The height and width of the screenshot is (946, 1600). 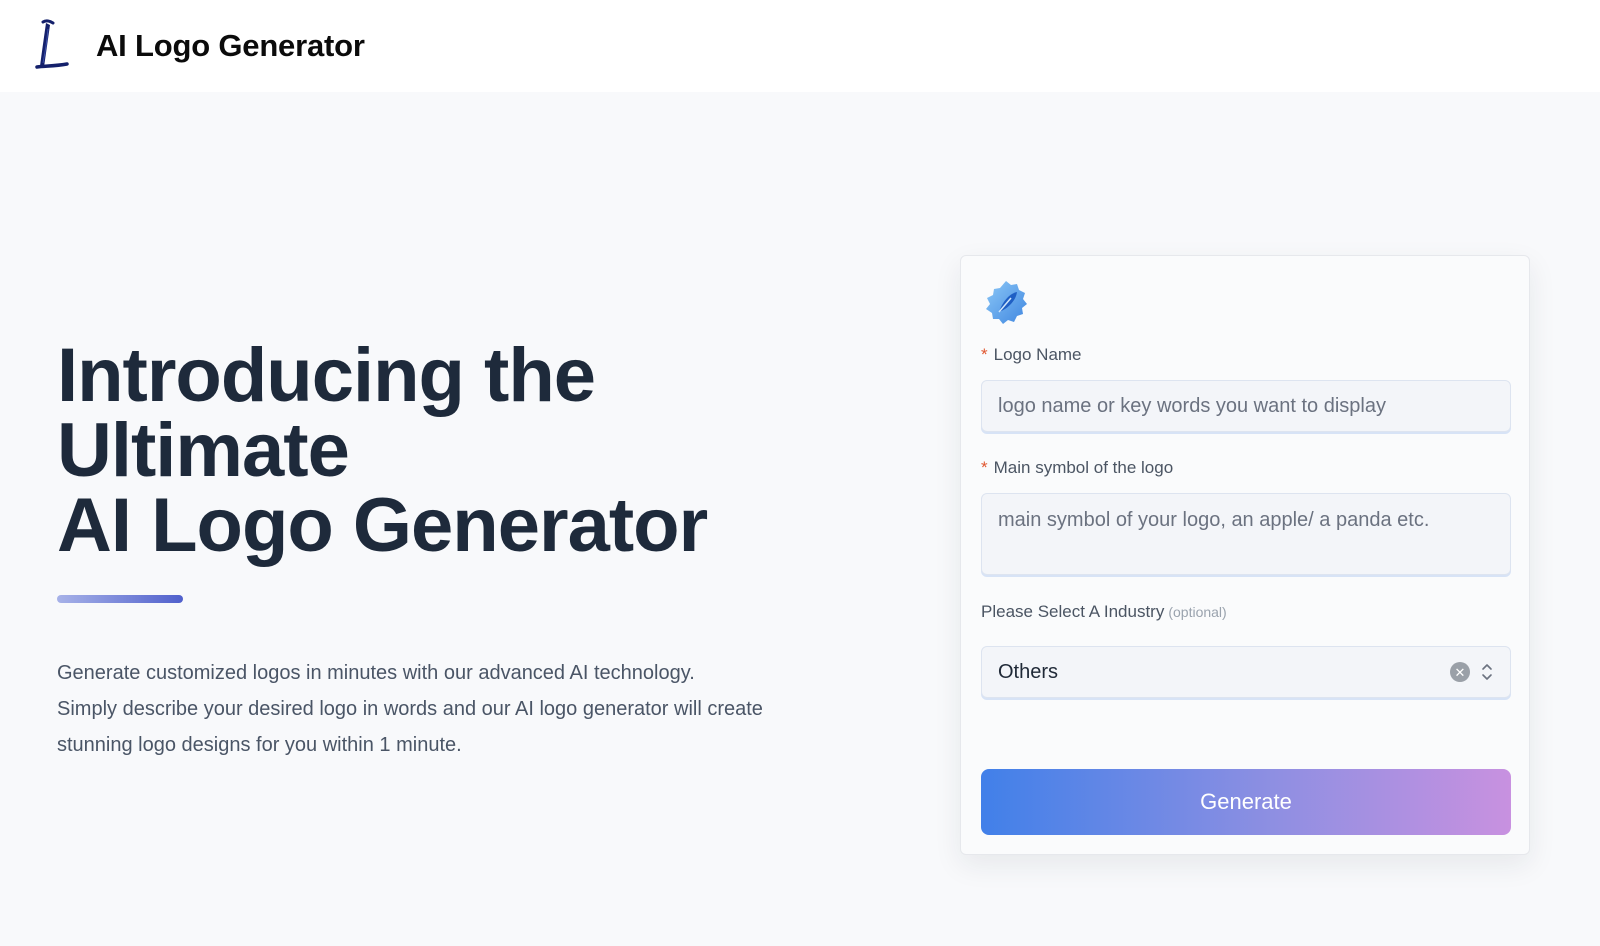 What do you see at coordinates (1460, 672) in the screenshot?
I see `clear-icon: ✕` at bounding box center [1460, 672].